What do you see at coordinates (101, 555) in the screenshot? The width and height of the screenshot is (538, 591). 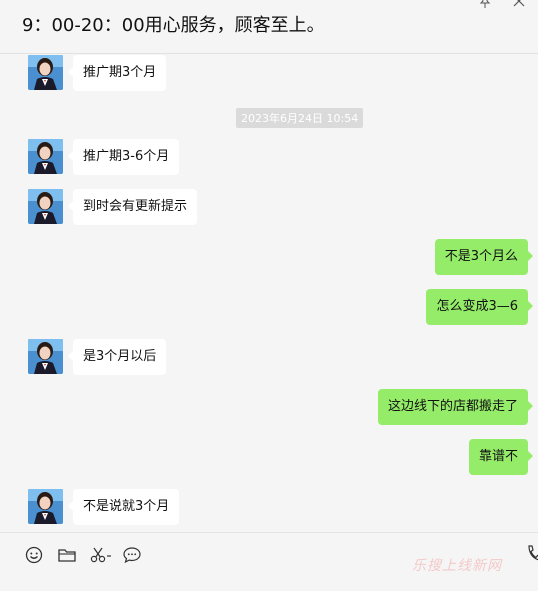 I see `scissors-icon` at bounding box center [101, 555].